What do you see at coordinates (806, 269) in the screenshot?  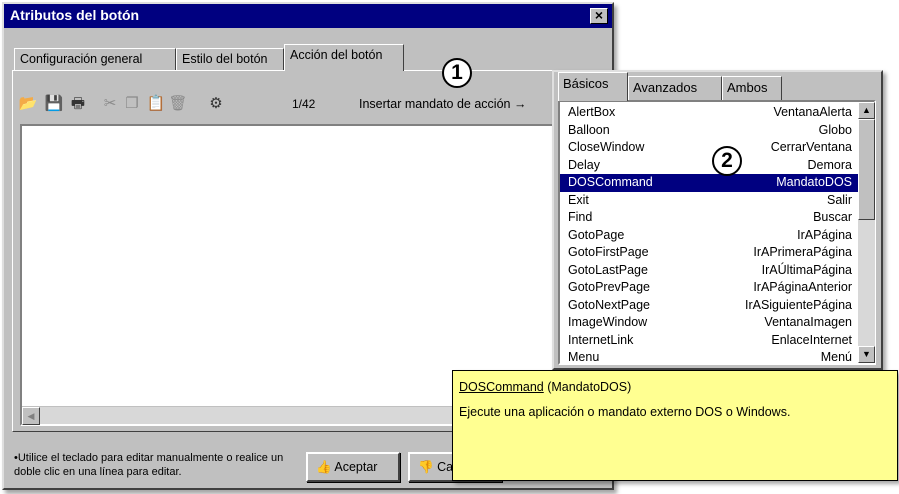 I see `command-translation: IrAÚltimaPágina` at bounding box center [806, 269].